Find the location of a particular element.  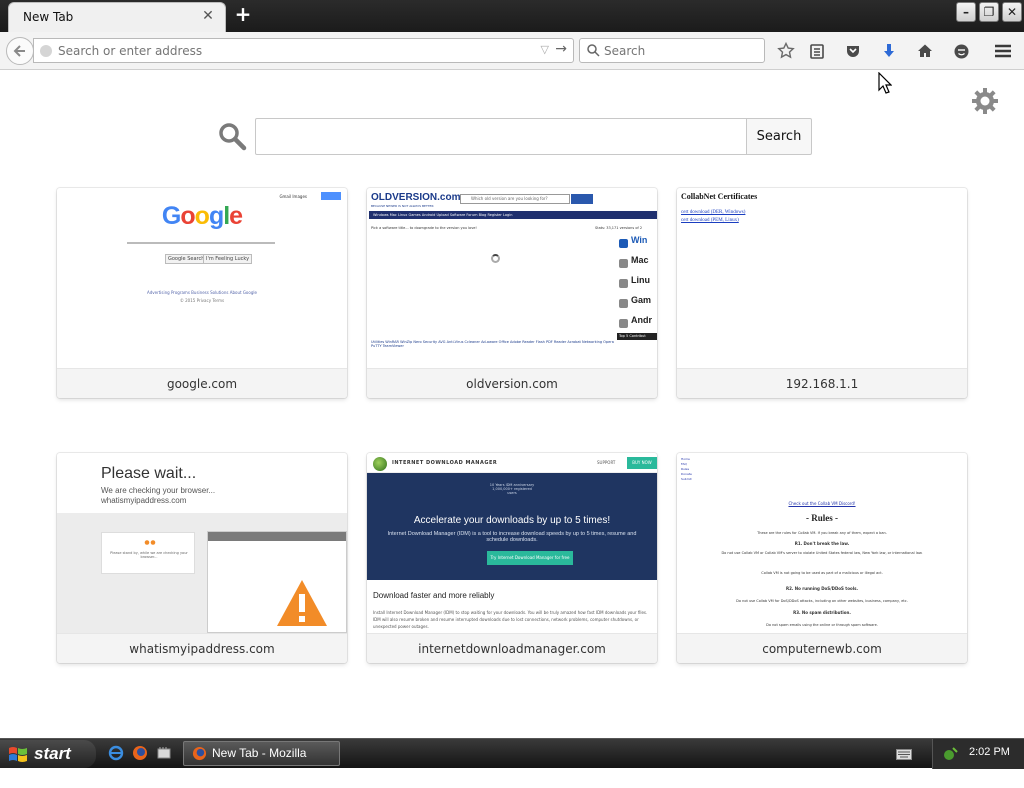

url-history-dropdown-icon: ▽ is located at coordinates (545, 49).